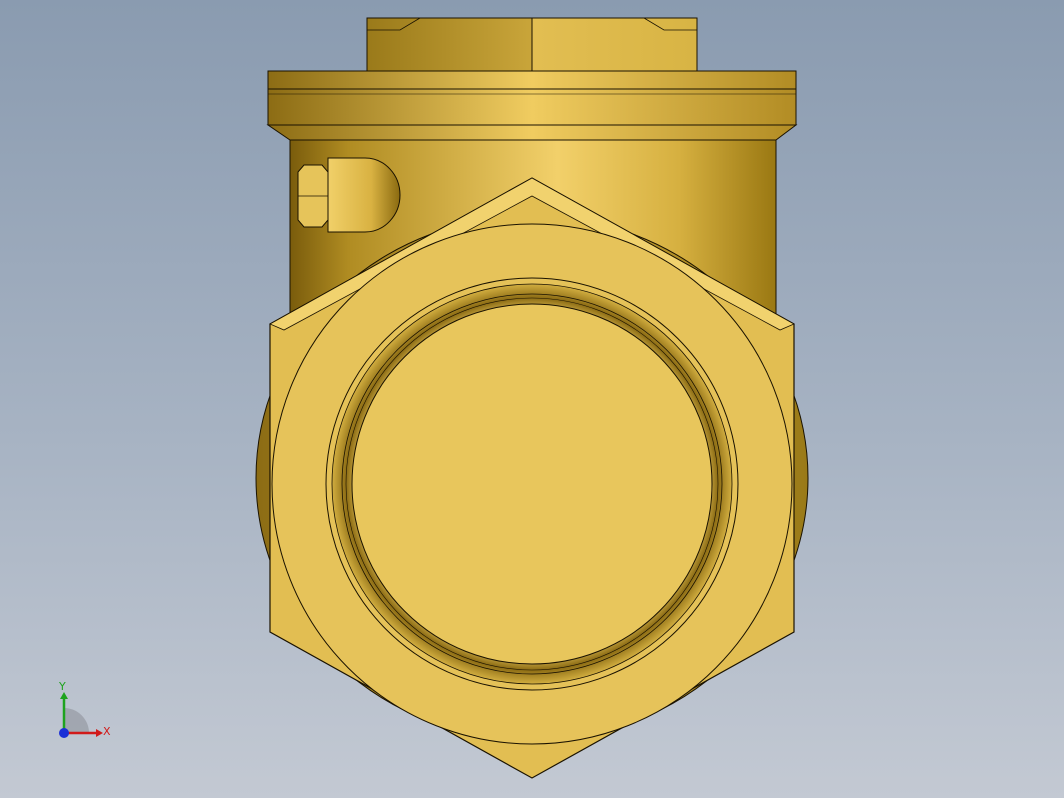 This screenshot has height=798, width=1064. What do you see at coordinates (76, 720) in the screenshot?
I see `triad-arc` at bounding box center [76, 720].